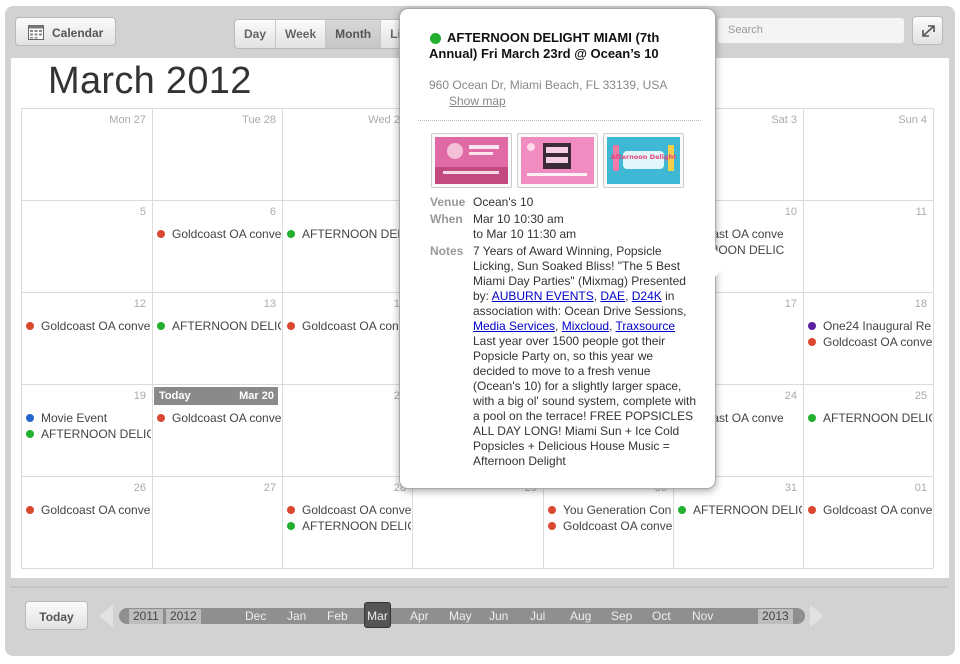 This screenshot has width=960, height=664. Describe the element at coordinates (612, 296) in the screenshot. I see `dae-link: DAE` at that location.